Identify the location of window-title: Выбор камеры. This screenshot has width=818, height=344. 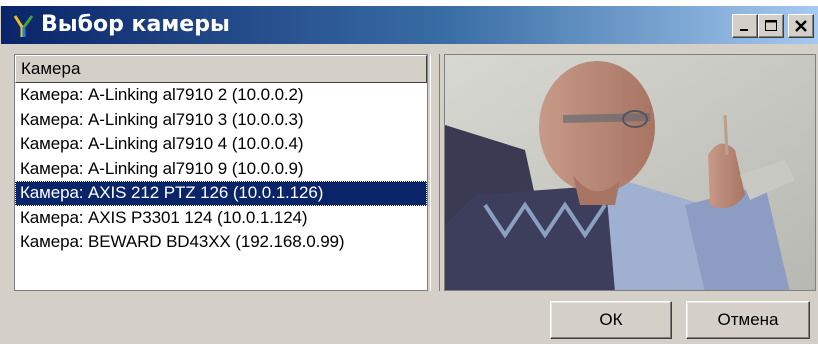
(135, 24).